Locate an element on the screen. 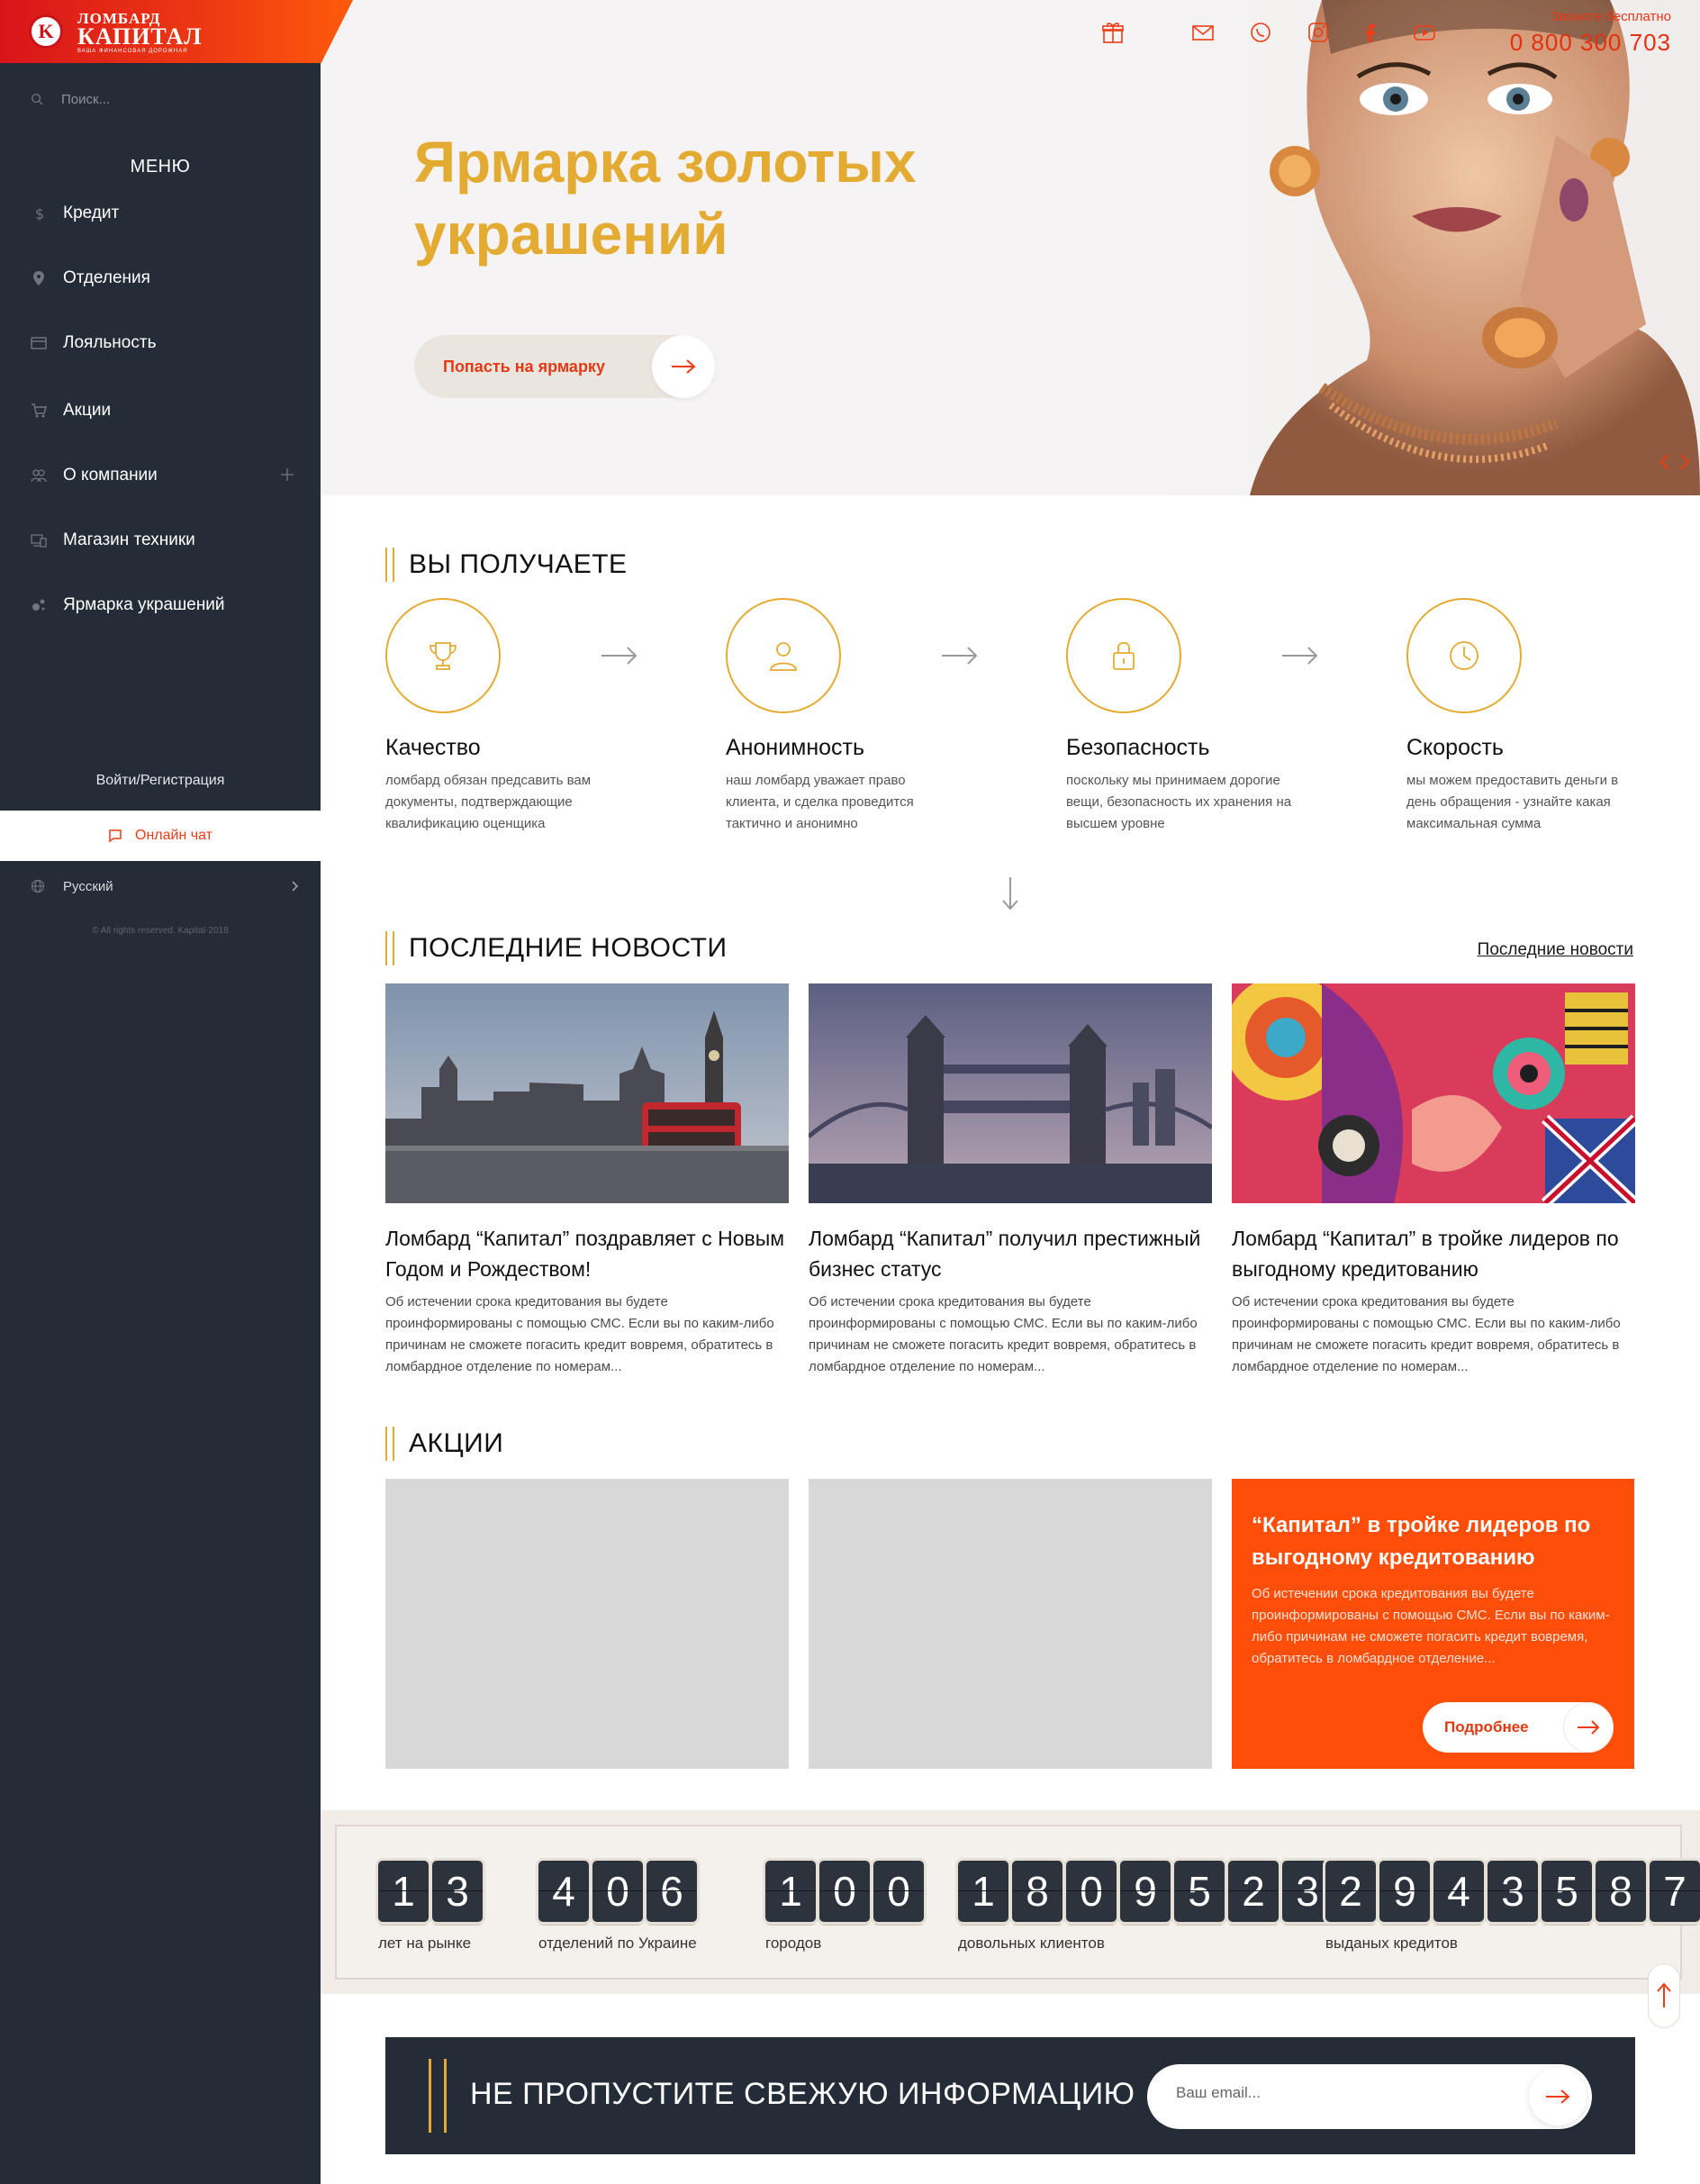  scroll-to-top-button is located at coordinates (1664, 1996).